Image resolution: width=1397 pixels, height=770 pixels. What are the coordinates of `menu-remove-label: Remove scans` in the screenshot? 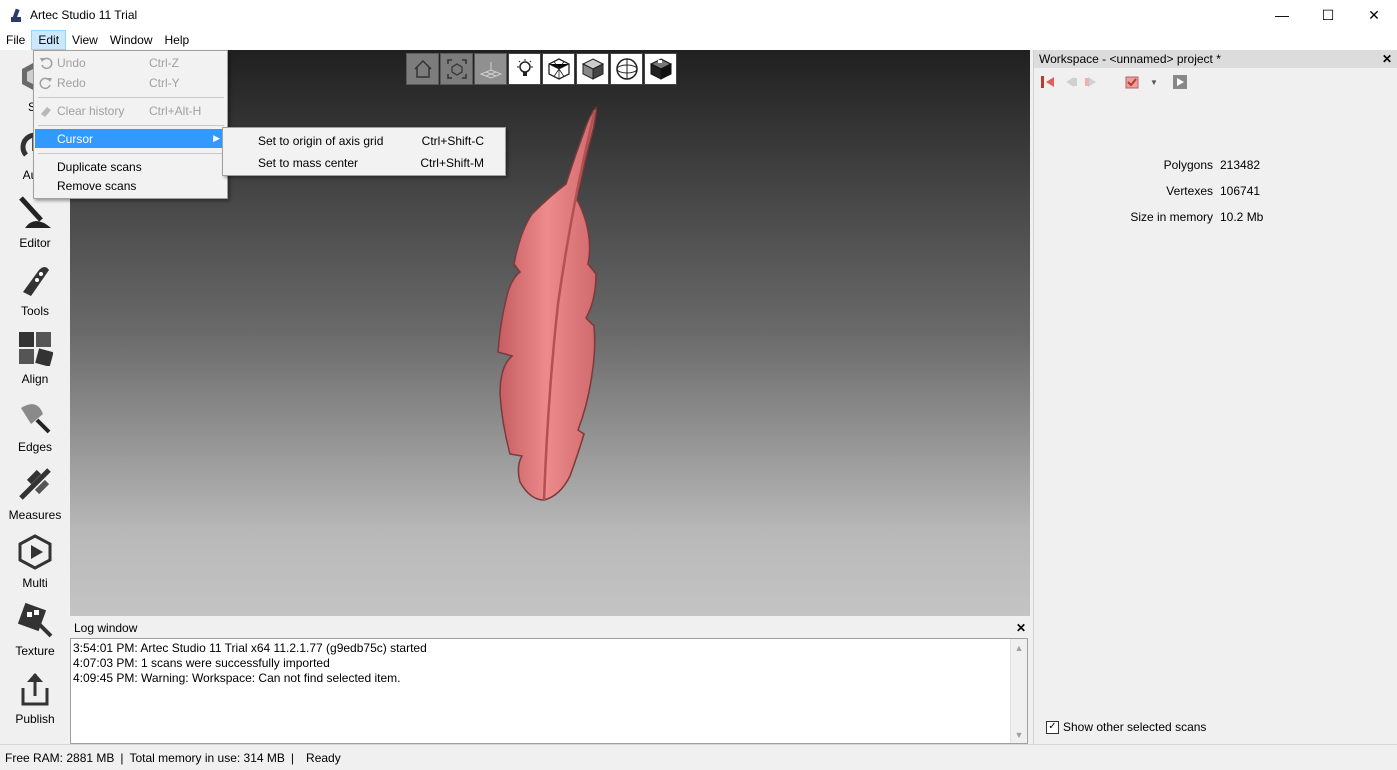 It's located at (97, 185).